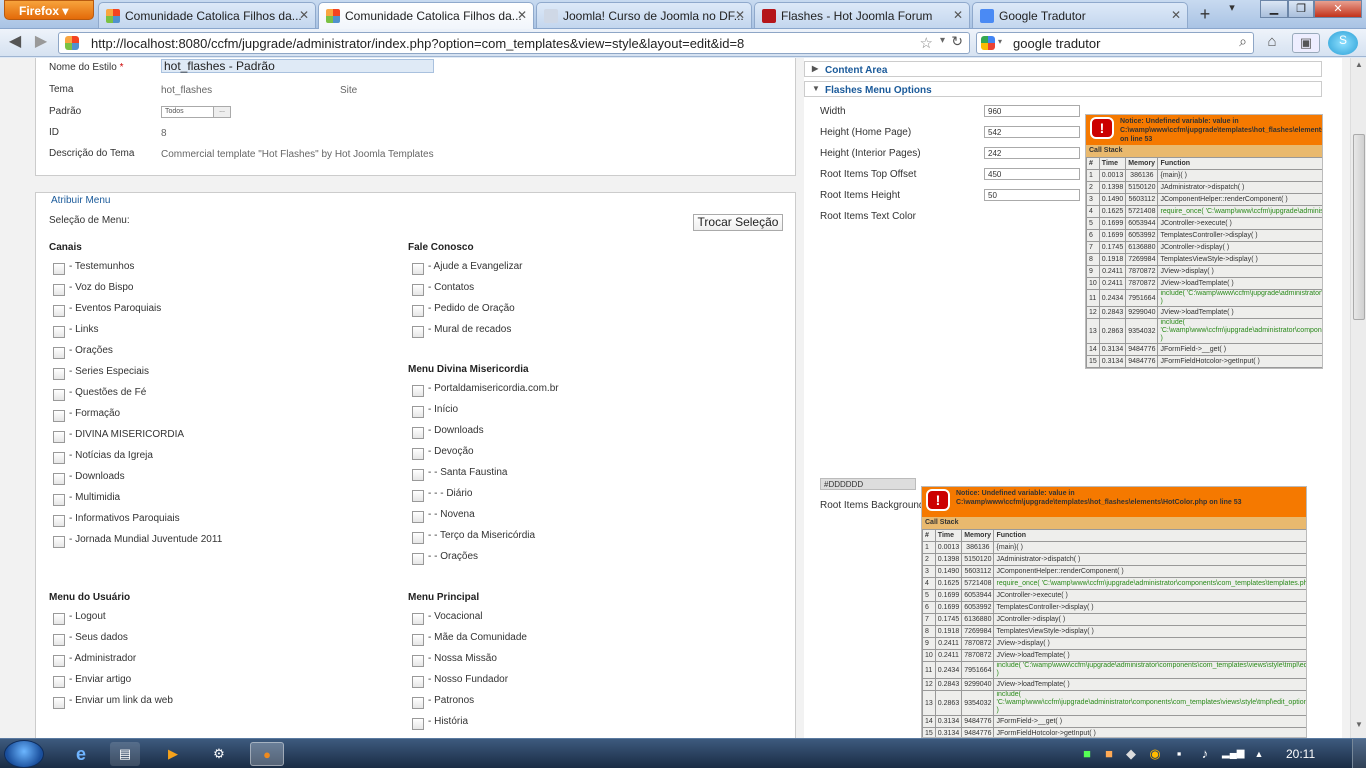 This screenshot has height=768, width=1366. I want to click on show-desktop-button, so click(1359, 753).